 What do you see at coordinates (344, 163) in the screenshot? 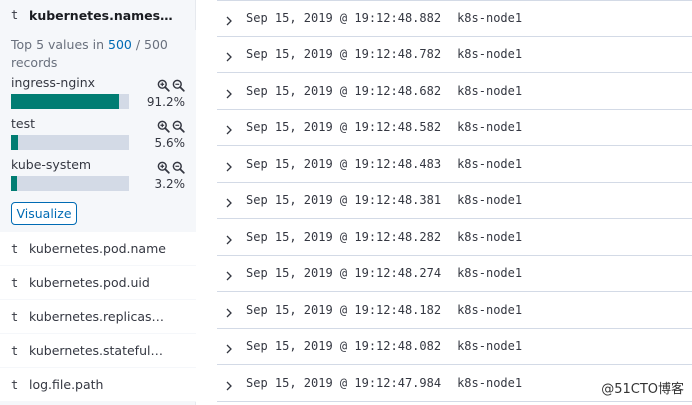
I see `timestamp-cell: Sep 15, 2019 @ 19:12:48.483` at bounding box center [344, 163].